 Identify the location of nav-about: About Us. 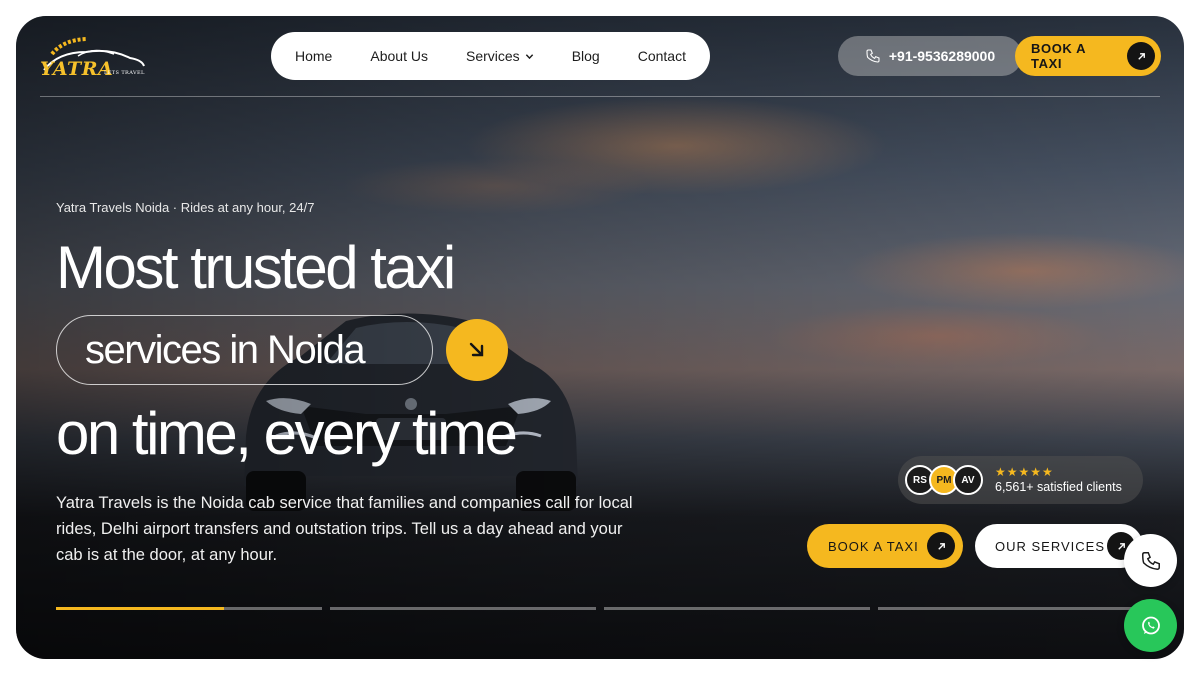
(399, 56).